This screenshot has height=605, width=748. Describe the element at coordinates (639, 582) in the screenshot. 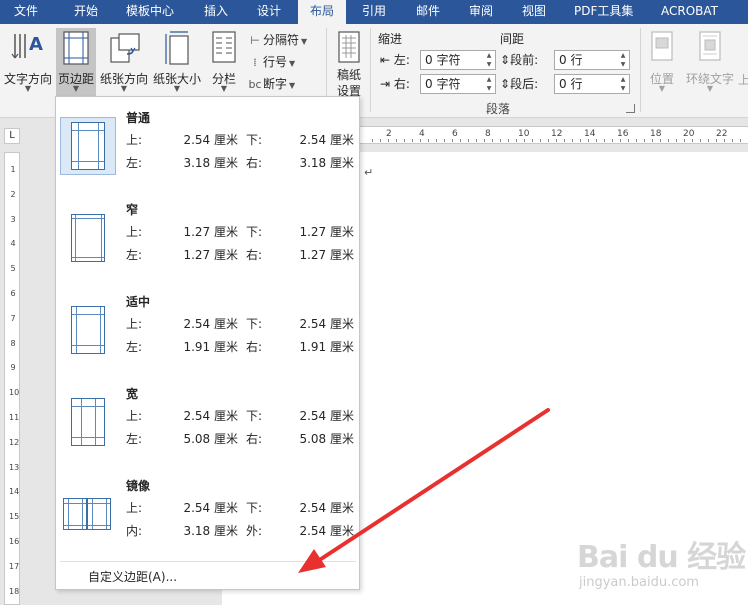

I see `watermark-url: jingyan.baidu.com` at that location.